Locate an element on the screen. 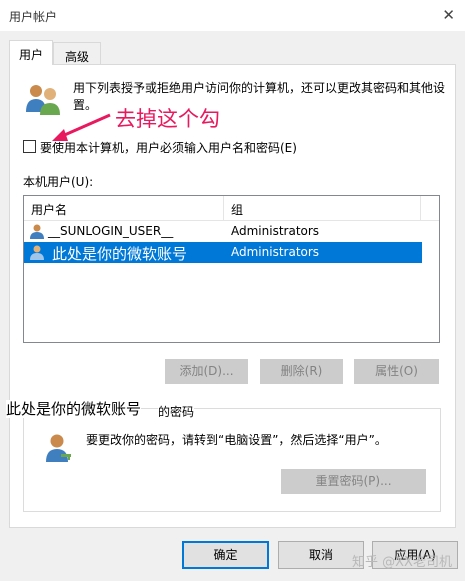 The width and height of the screenshot is (465, 581). tab-users: 用户 is located at coordinates (31, 52).